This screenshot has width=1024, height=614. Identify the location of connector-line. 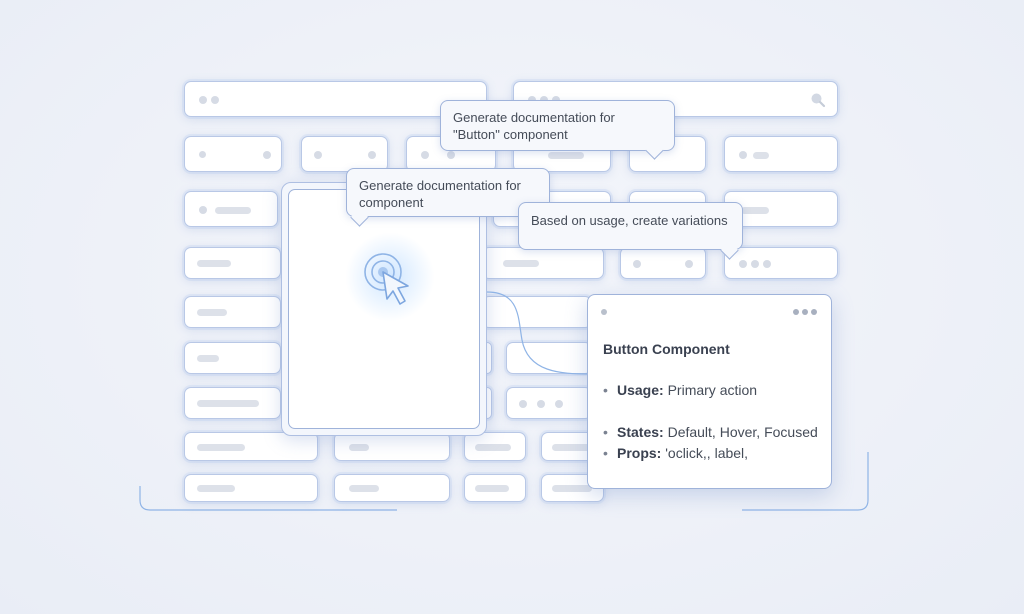
(538, 333).